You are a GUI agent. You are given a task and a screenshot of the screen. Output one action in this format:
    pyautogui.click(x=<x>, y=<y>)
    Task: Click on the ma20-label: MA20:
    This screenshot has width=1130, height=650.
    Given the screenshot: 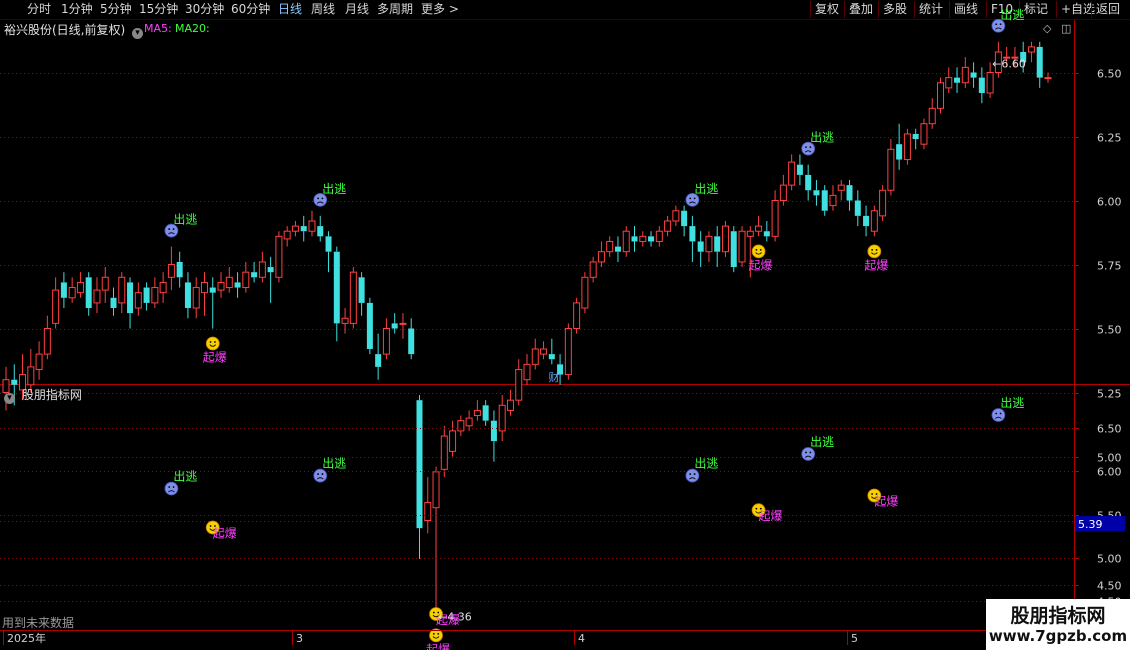 What is the action you would take?
    pyautogui.click(x=192, y=28)
    